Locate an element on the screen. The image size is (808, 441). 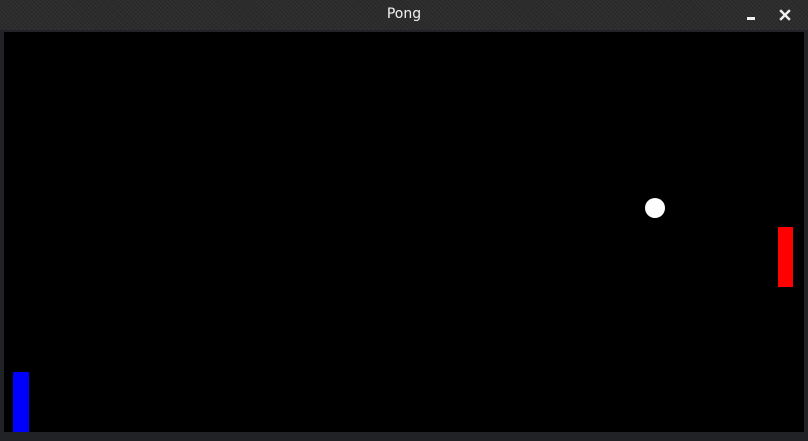
close-button is located at coordinates (785, 15).